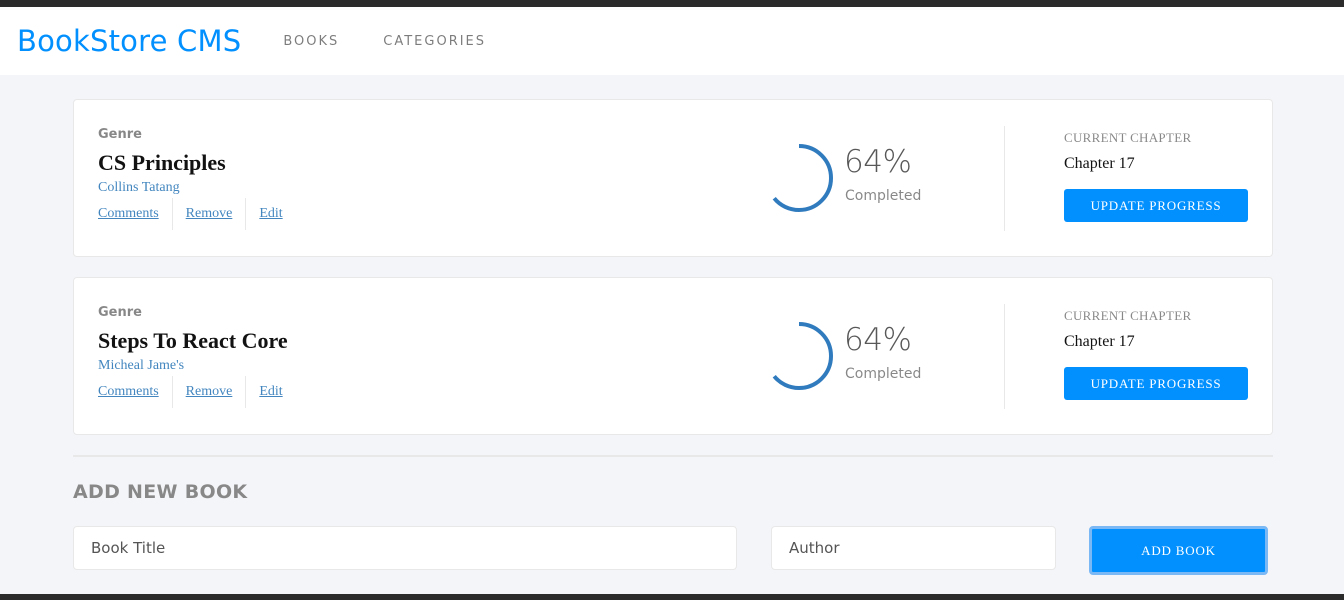  Describe the element at coordinates (129, 41) in the screenshot. I see `brand-logo: BookStore CMS` at that location.